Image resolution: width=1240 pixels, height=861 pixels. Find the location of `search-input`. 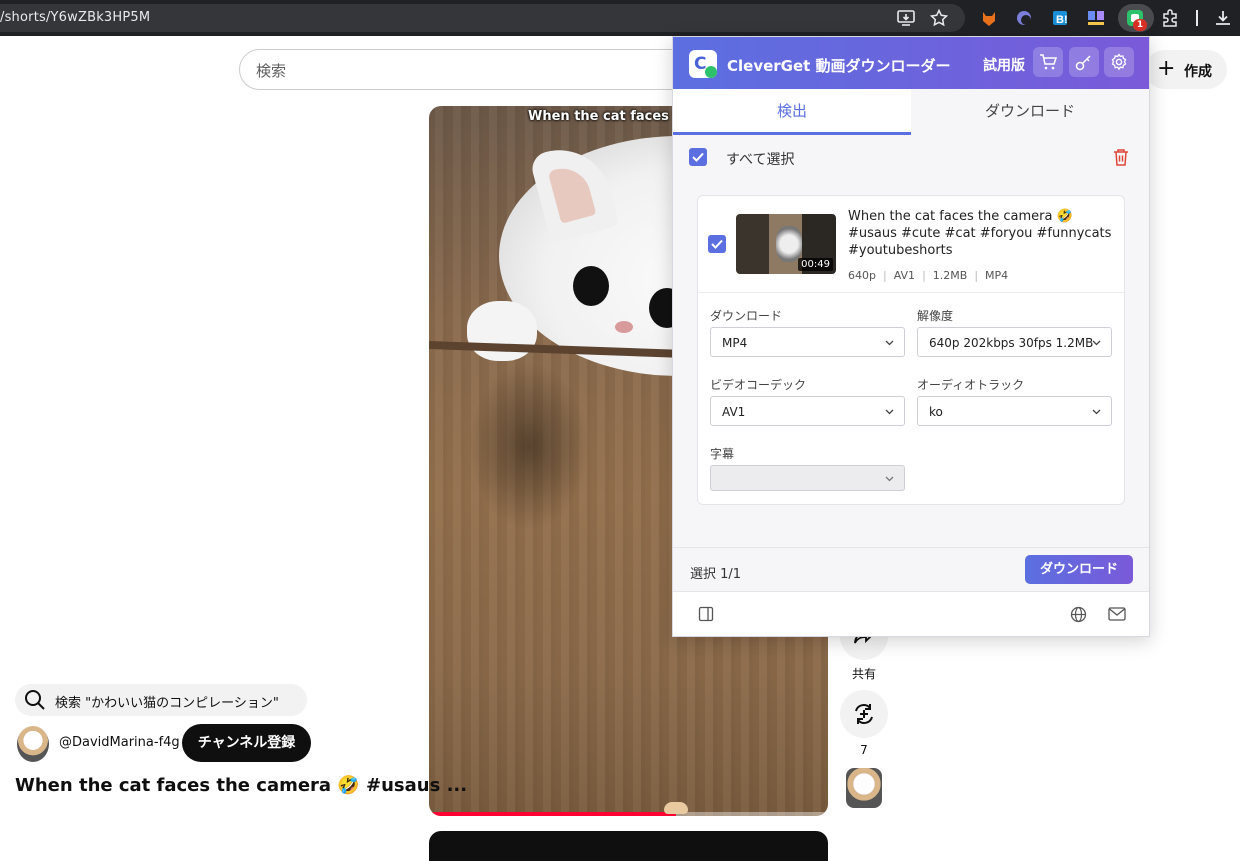

search-input is located at coordinates (474, 69).